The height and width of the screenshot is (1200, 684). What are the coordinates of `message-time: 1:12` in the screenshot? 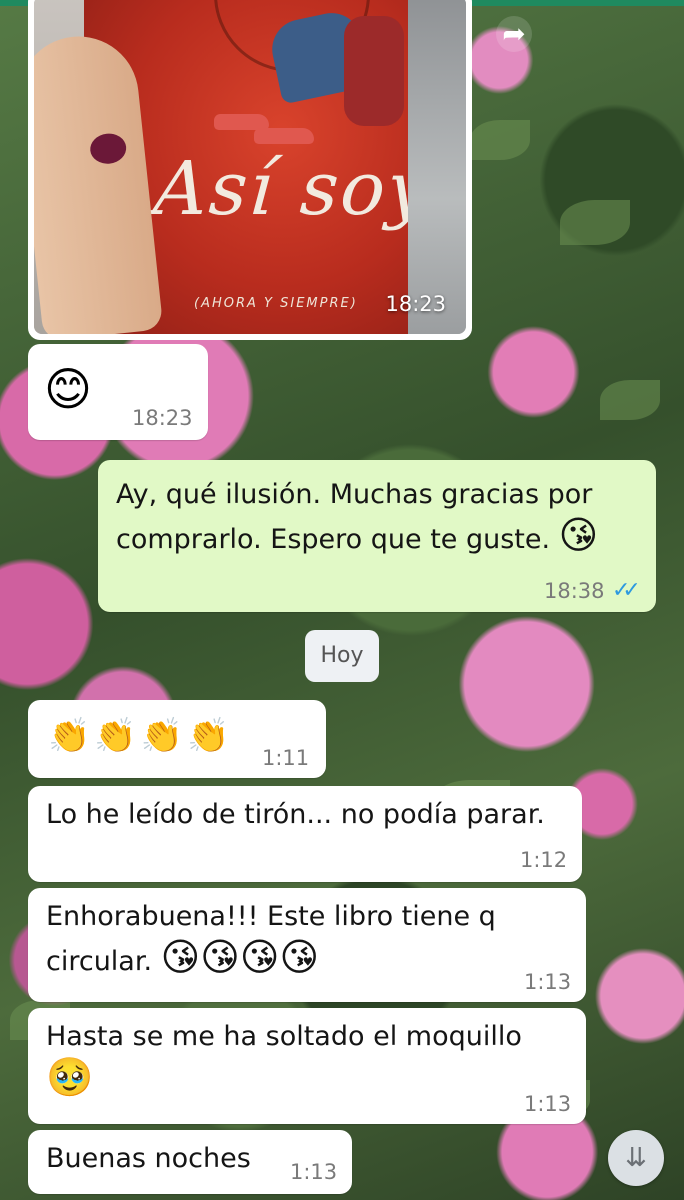 It's located at (544, 860).